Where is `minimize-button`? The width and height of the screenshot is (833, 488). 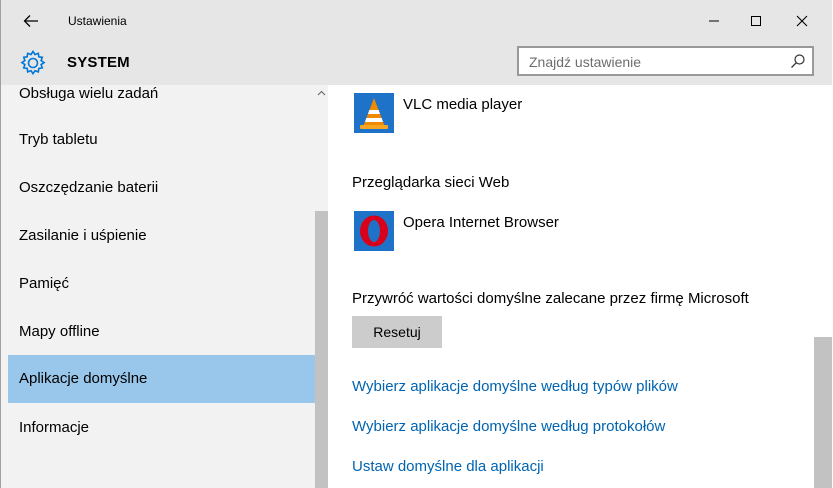 minimize-button is located at coordinates (714, 21).